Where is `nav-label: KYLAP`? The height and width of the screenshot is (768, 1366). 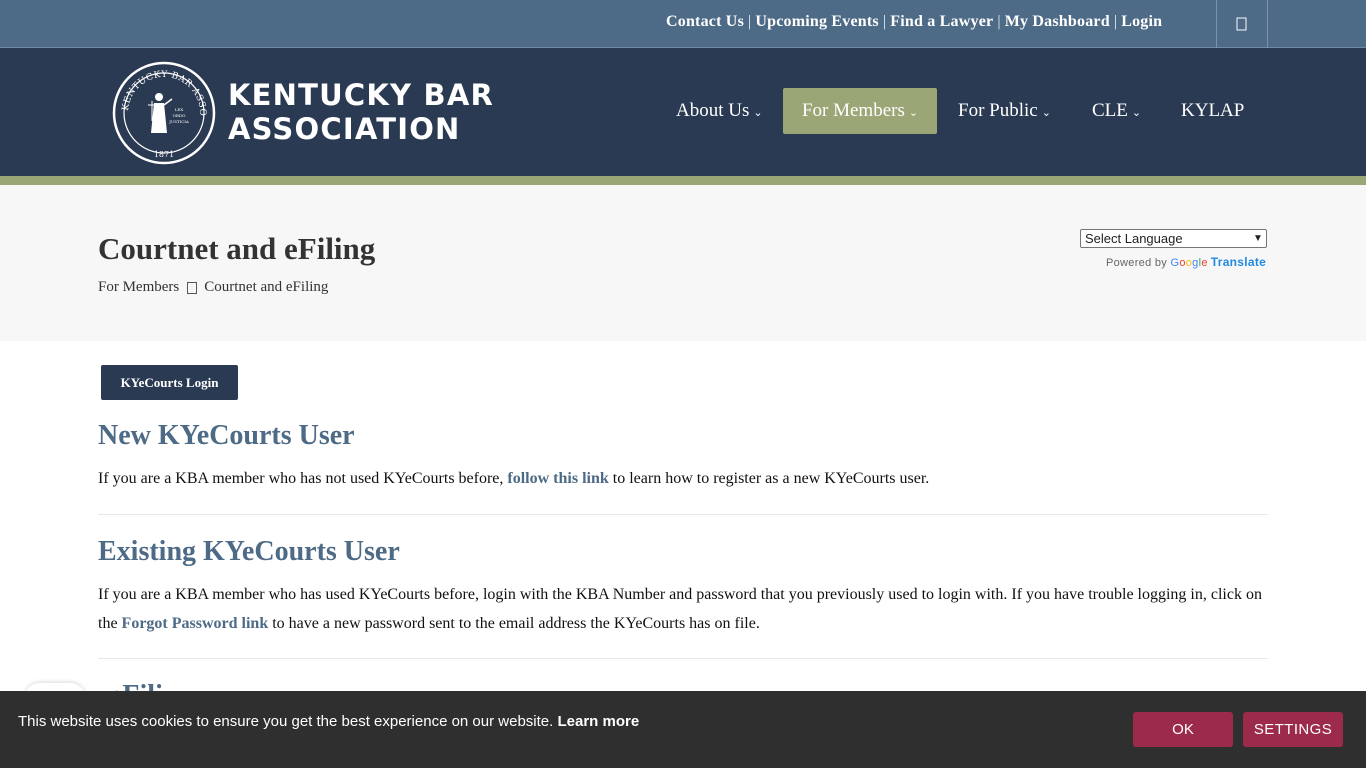
nav-label: KYLAP is located at coordinates (1213, 110).